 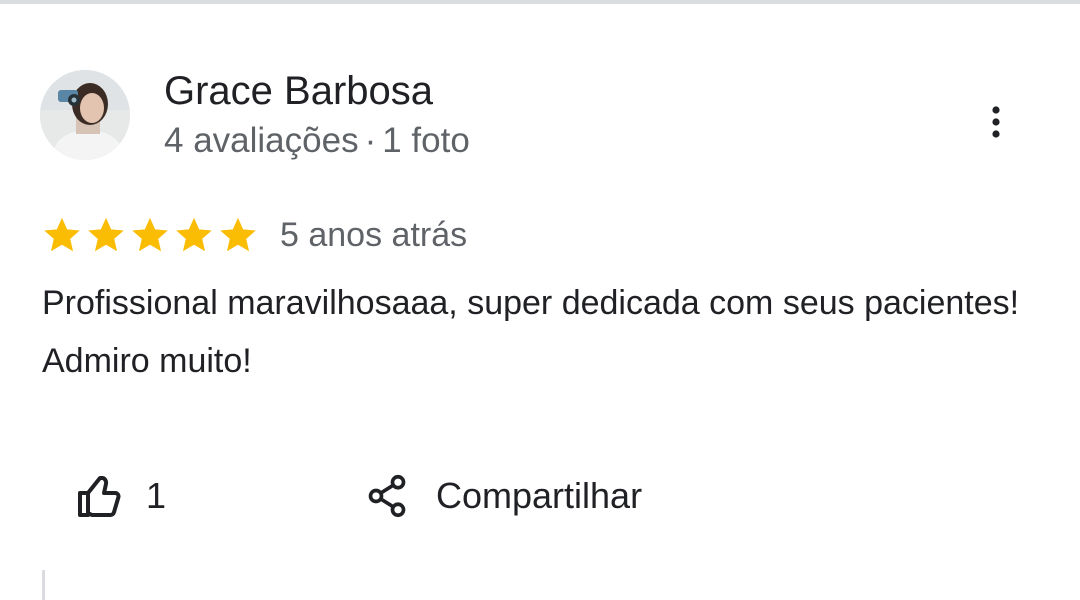 What do you see at coordinates (43, 585) in the screenshot?
I see `divider` at bounding box center [43, 585].